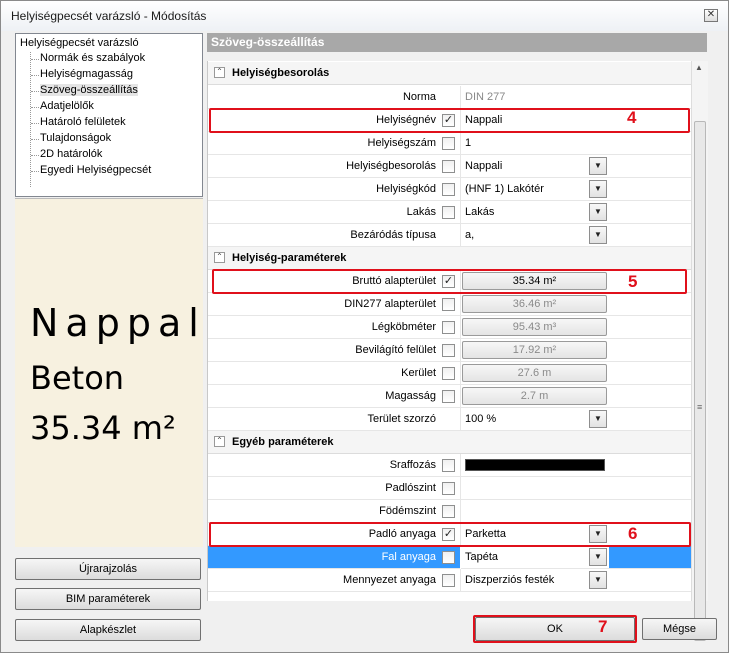  I want to click on callout-number-7: 7, so click(603, 626).